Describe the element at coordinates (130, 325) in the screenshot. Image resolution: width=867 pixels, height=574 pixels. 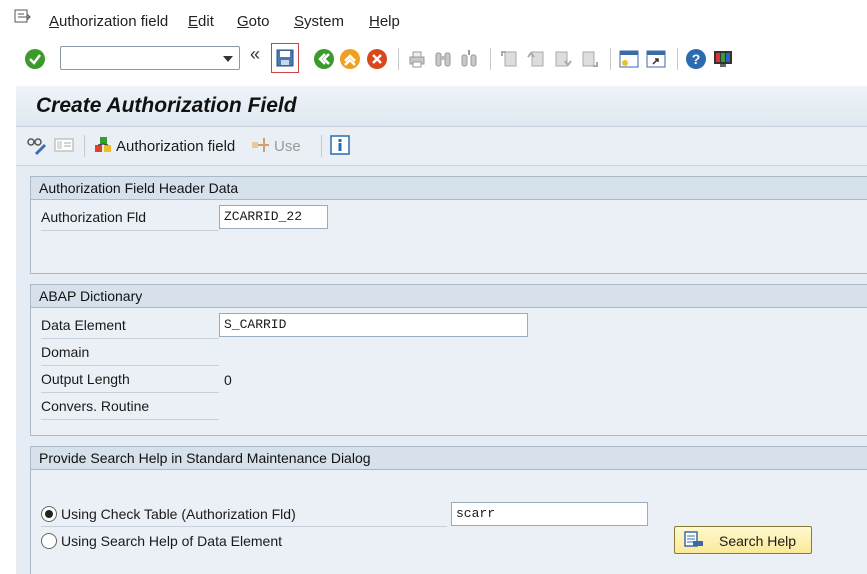
I see `data-element-label: Data Element` at that location.